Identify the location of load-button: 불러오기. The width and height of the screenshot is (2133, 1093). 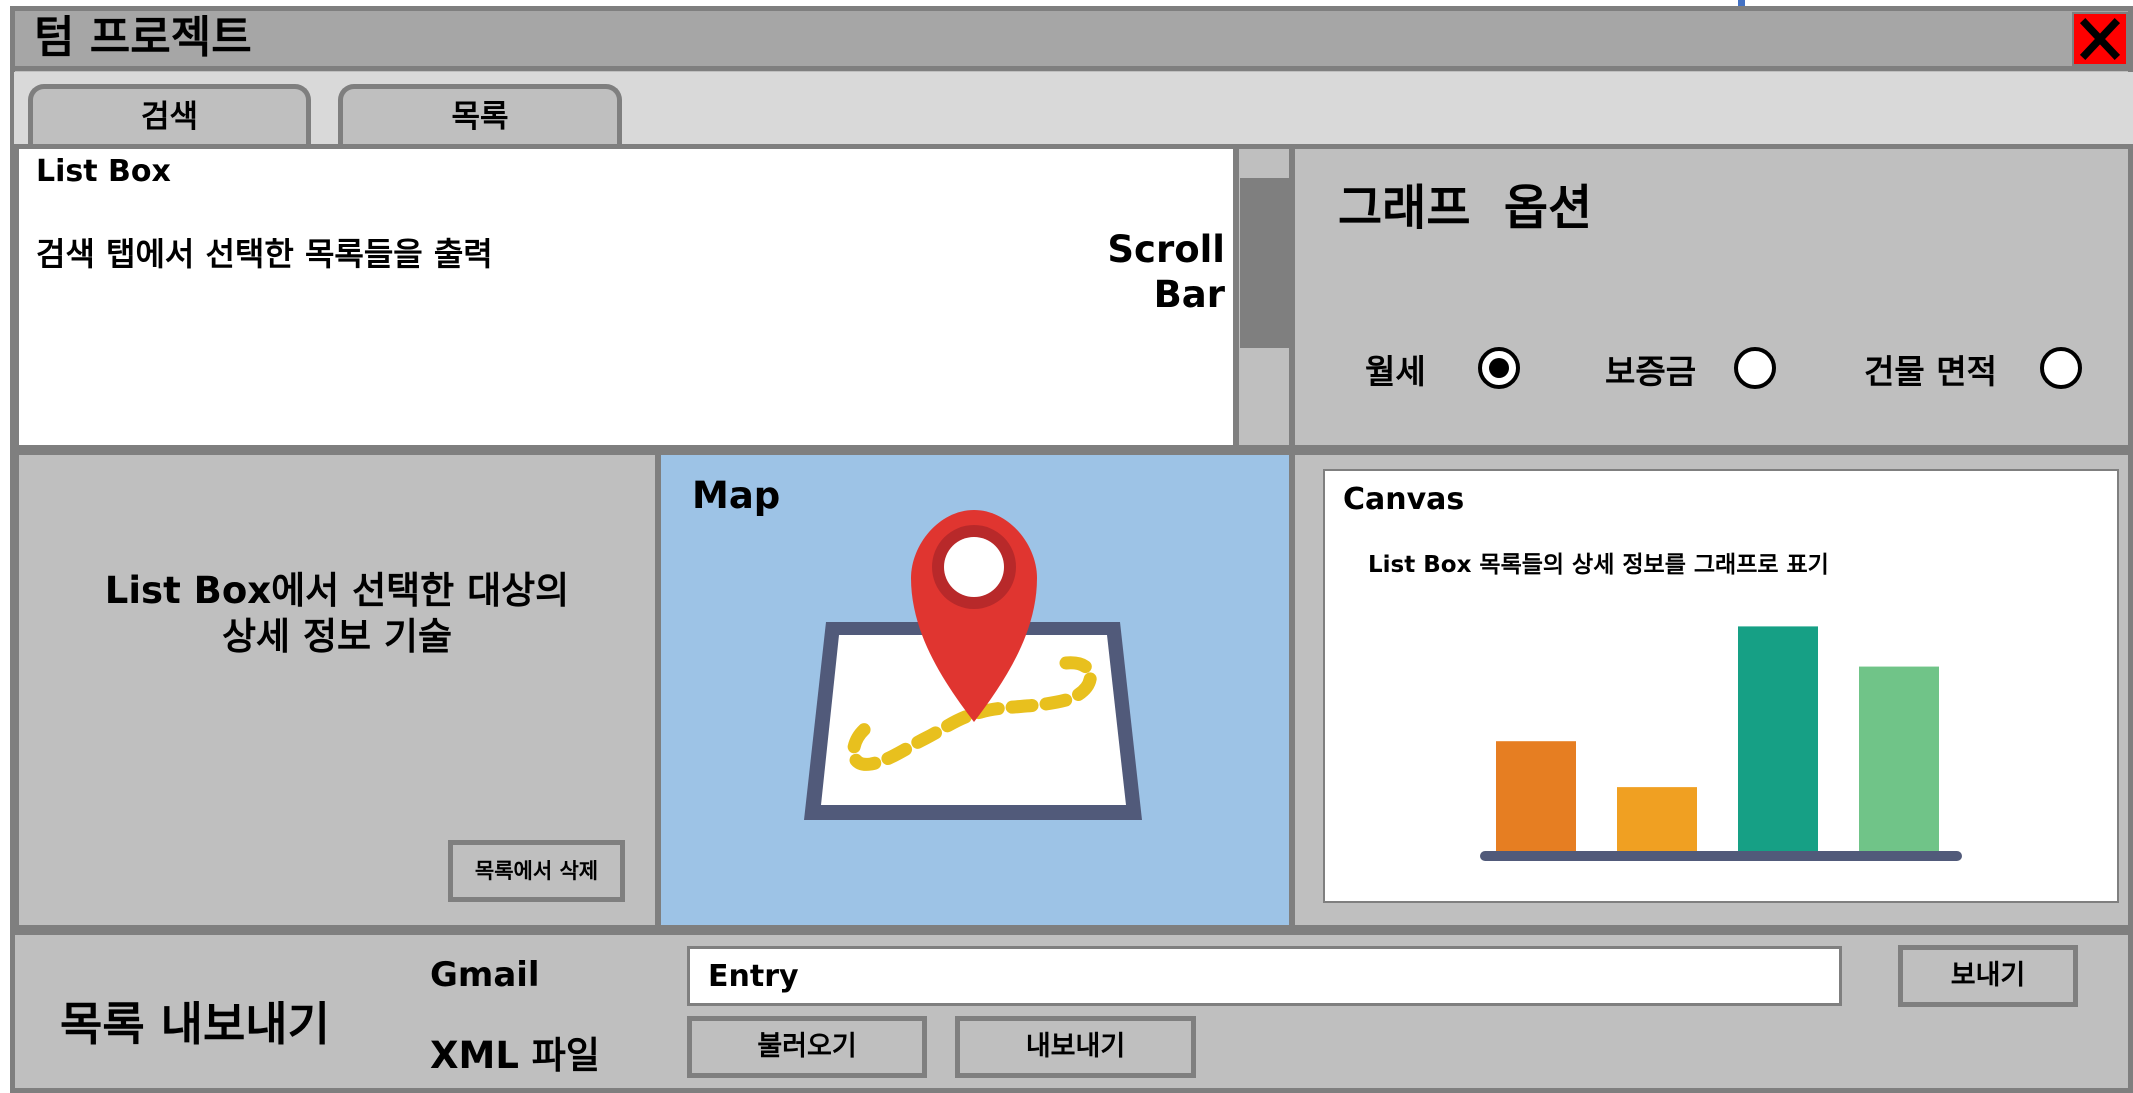
(807, 1047).